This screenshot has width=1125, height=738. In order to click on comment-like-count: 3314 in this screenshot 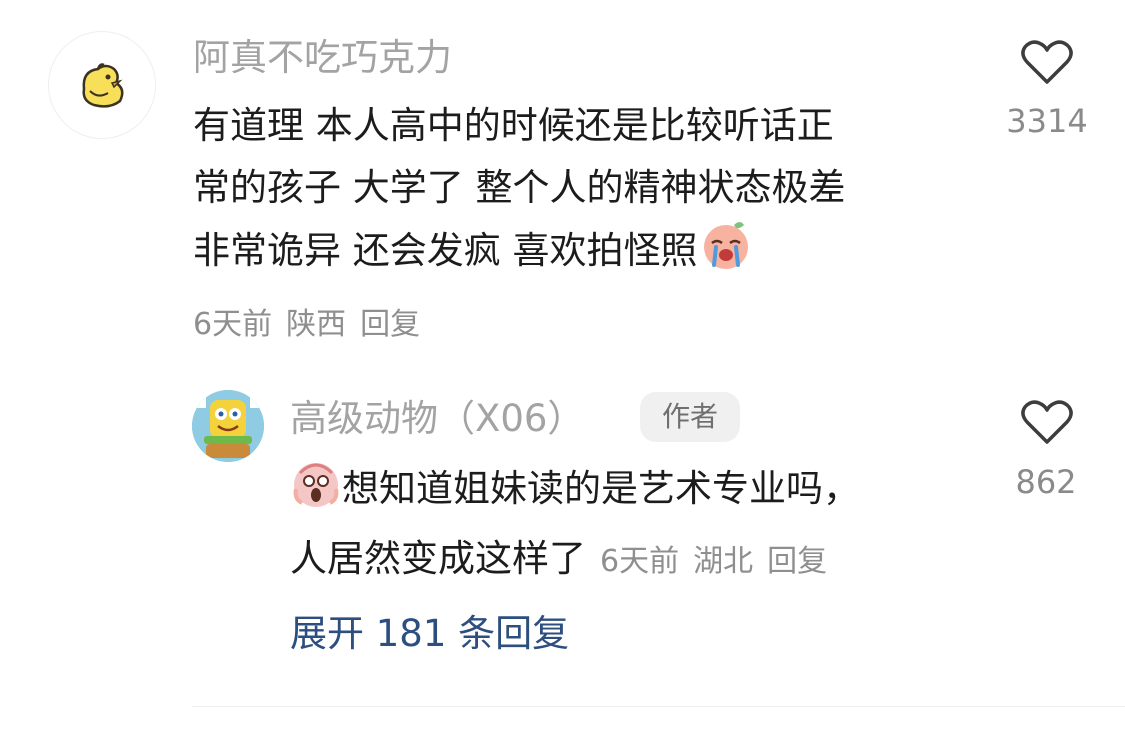, I will do `click(1047, 121)`.